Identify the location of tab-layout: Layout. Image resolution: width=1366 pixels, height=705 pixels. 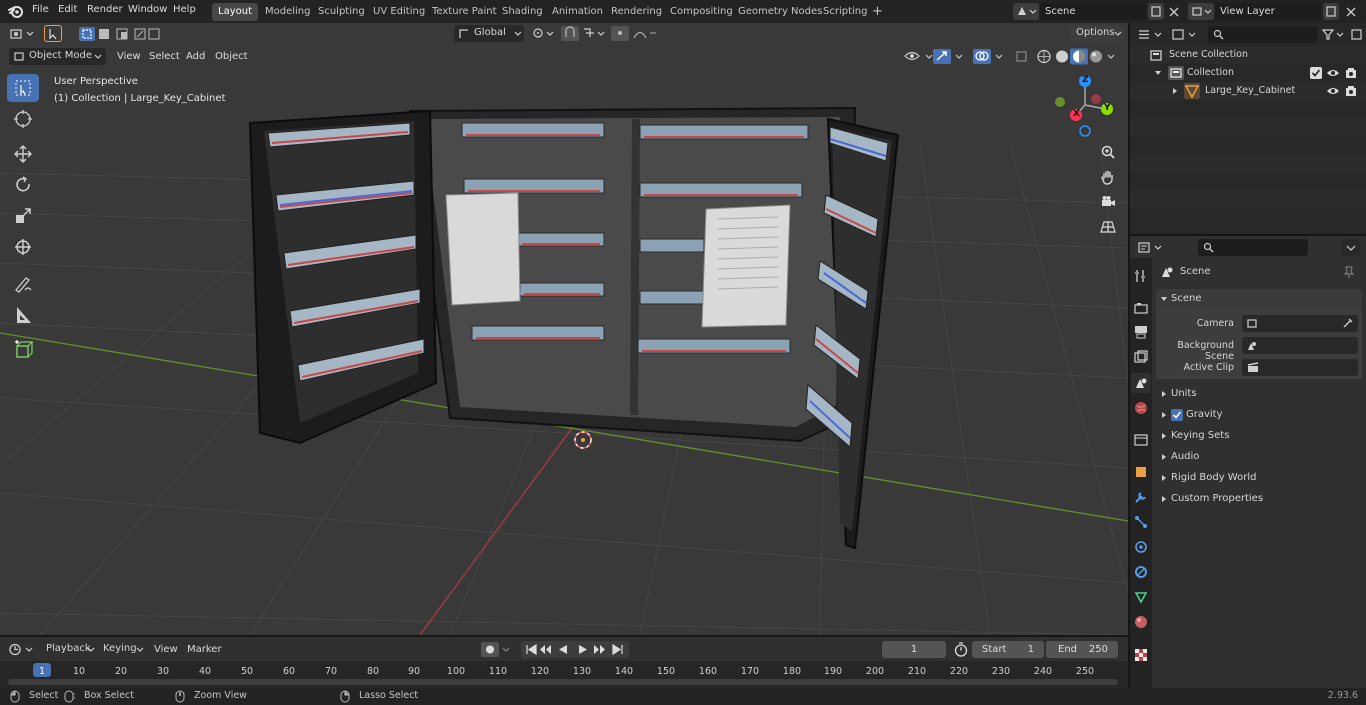
(235, 12).